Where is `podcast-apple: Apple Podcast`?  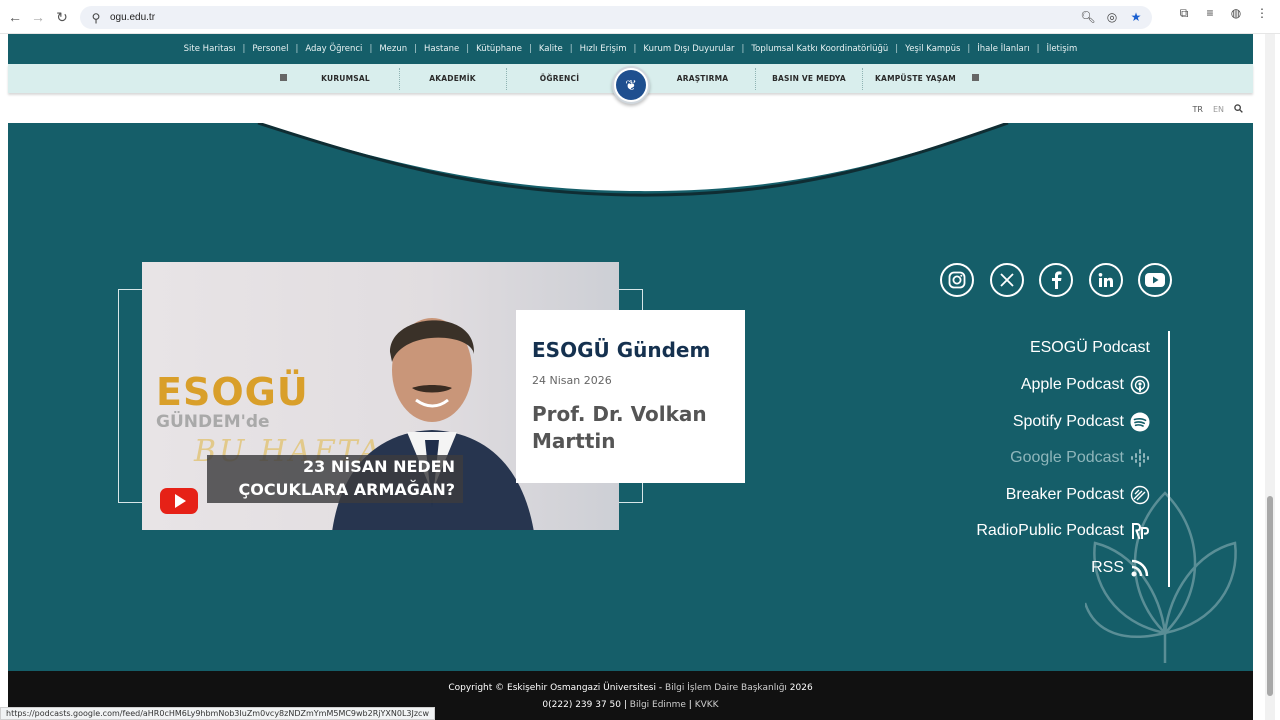 podcast-apple: Apple Podcast is located at coordinates (1085, 385).